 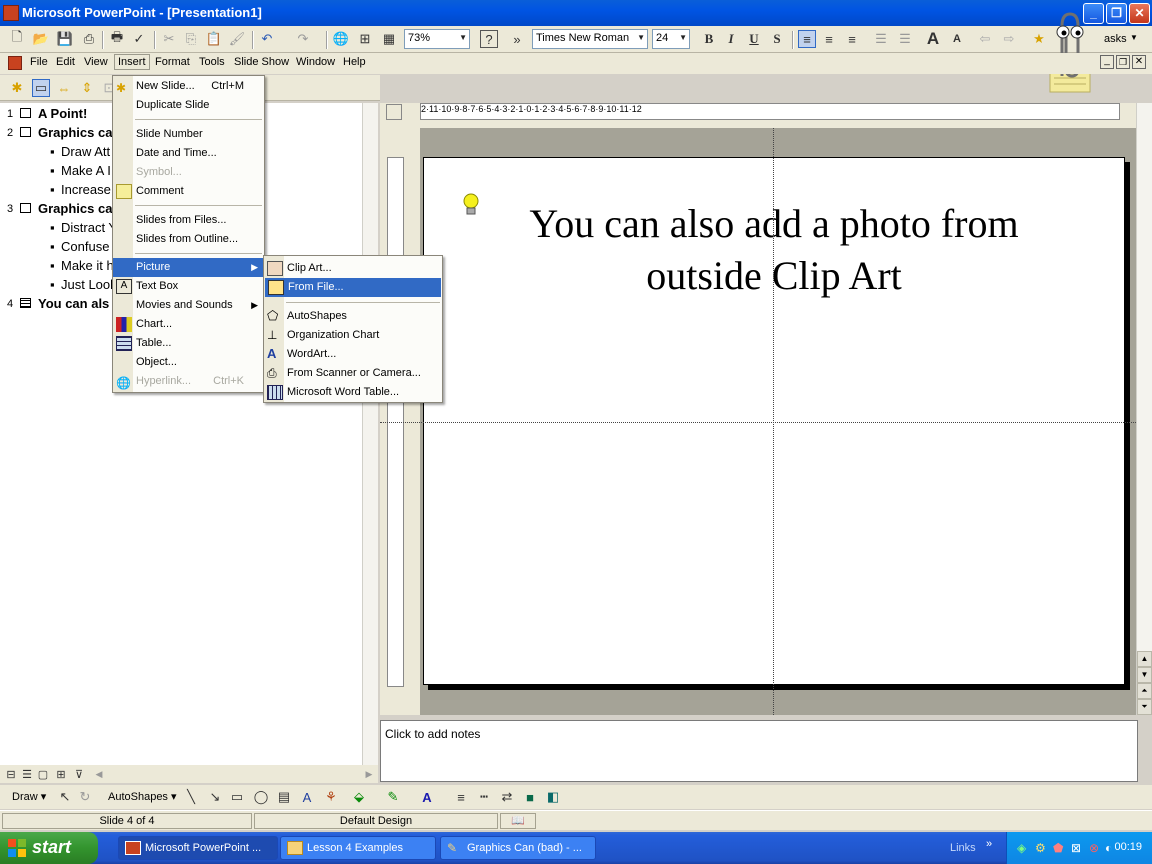 What do you see at coordinates (989, 844) in the screenshot?
I see `chevron-right-icon: »` at bounding box center [989, 844].